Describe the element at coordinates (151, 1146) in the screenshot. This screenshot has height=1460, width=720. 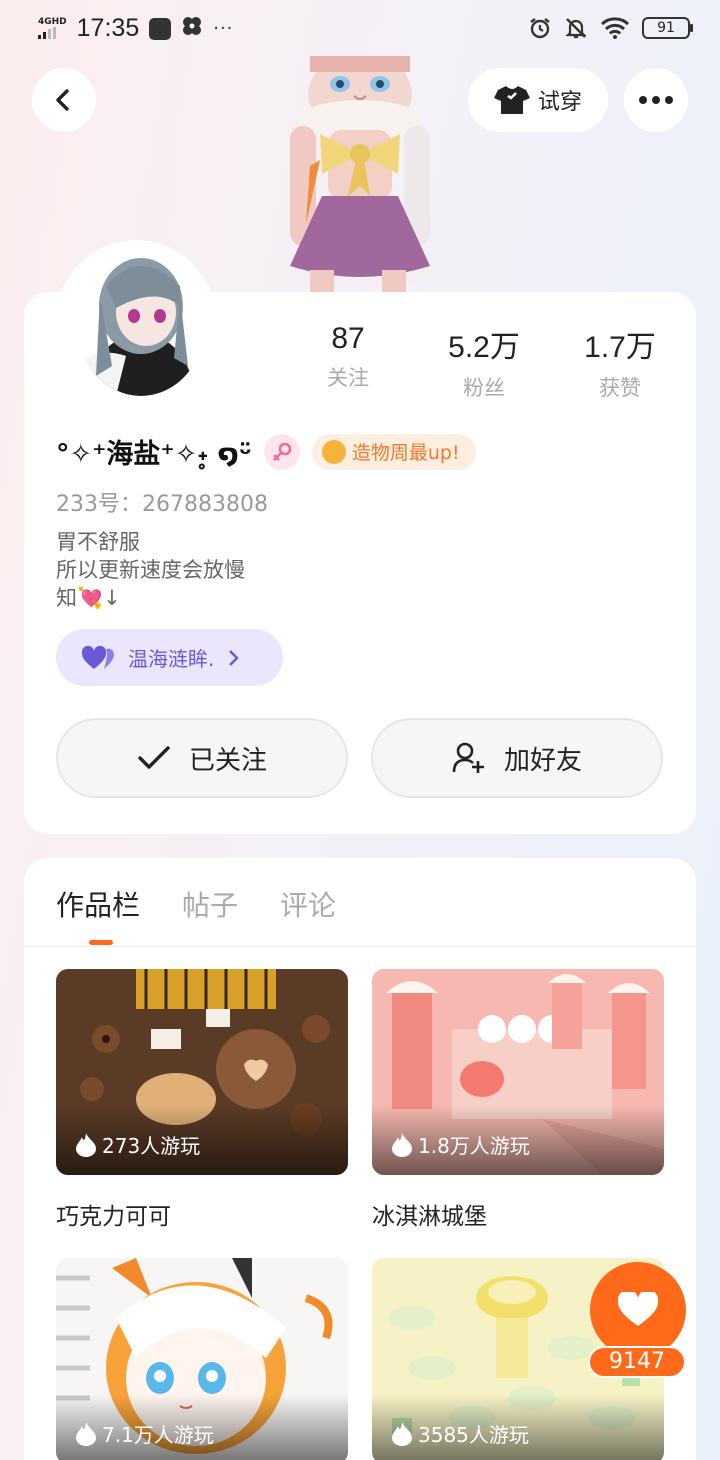
I see `play-count-label: 273人游玩` at that location.